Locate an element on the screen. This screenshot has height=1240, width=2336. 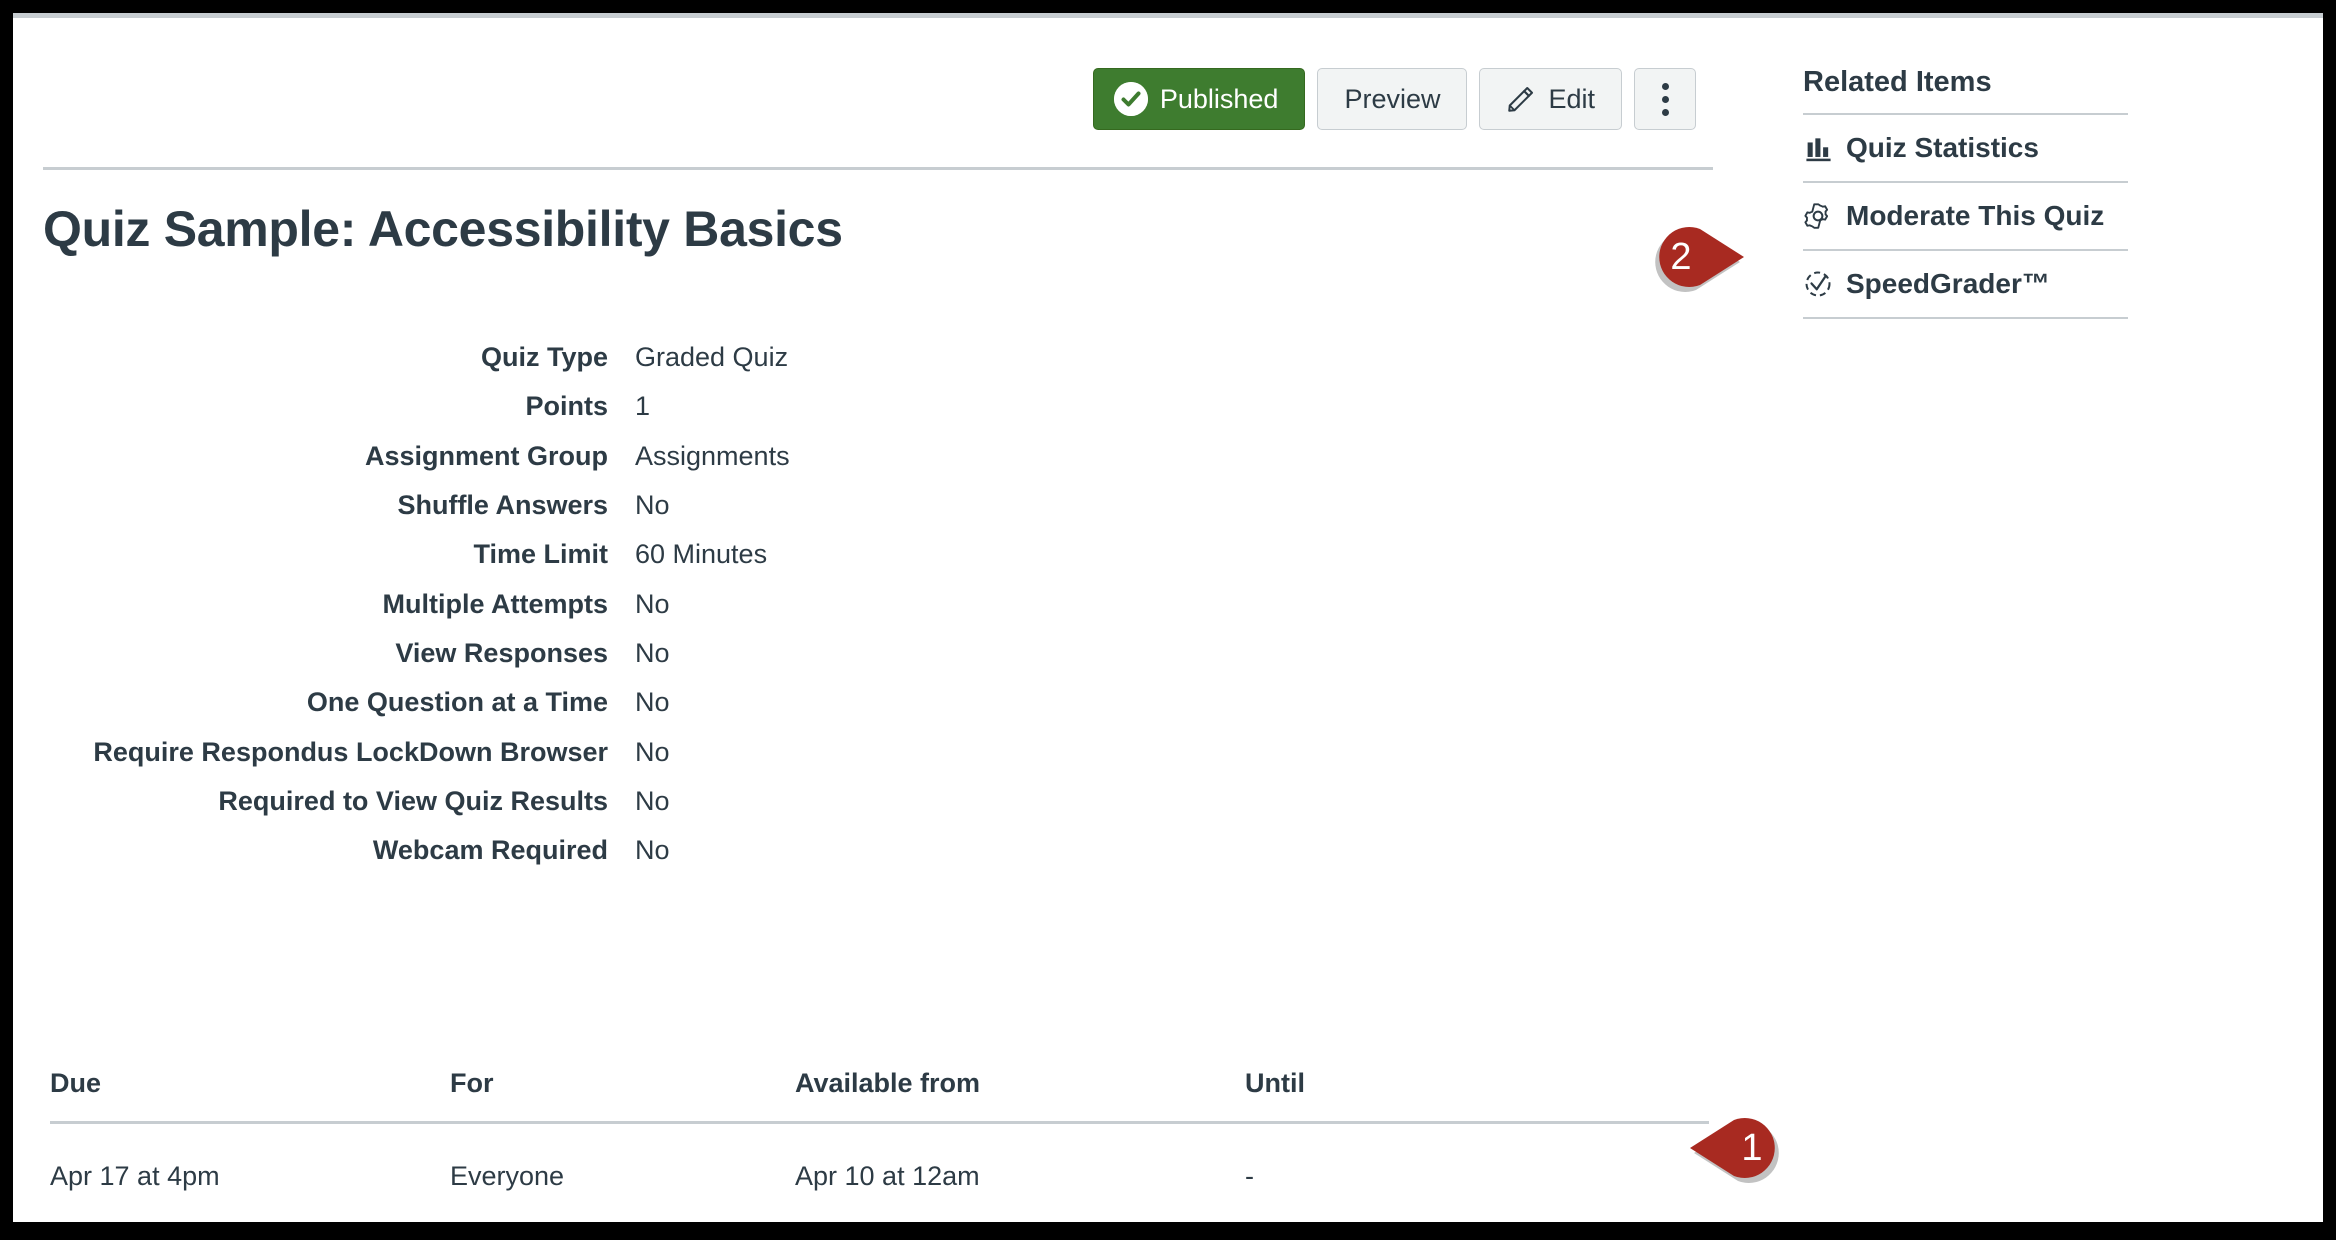
detail-value: 60 Minutes is located at coordinates (701, 554).